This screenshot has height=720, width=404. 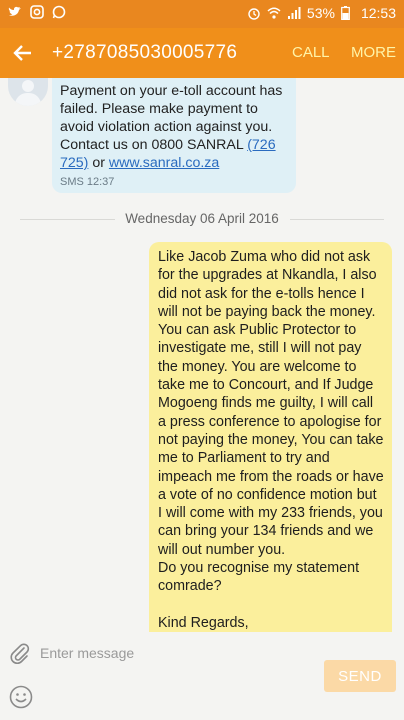 What do you see at coordinates (274, 13) in the screenshot?
I see `wifi-icon` at bounding box center [274, 13].